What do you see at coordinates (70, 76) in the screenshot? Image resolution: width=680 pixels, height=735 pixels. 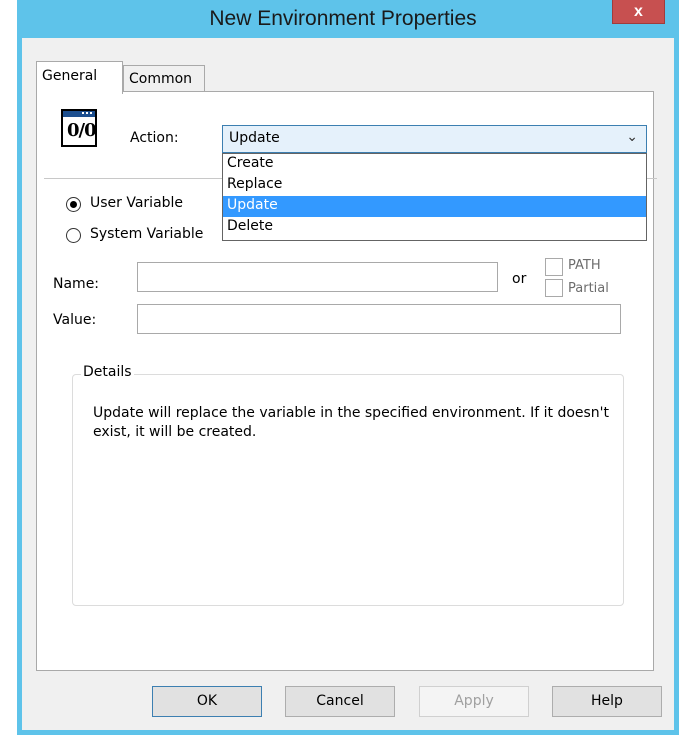 I see `tab-general-label: General` at bounding box center [70, 76].